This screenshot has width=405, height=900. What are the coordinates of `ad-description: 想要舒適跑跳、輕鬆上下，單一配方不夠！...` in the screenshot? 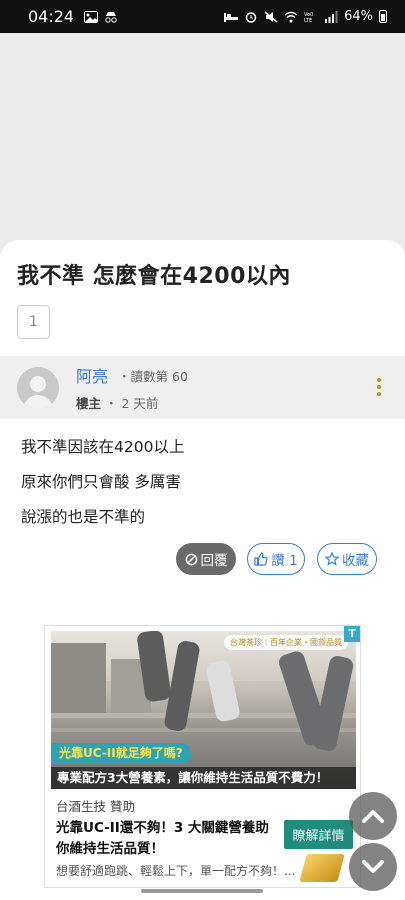 It's located at (176, 871).